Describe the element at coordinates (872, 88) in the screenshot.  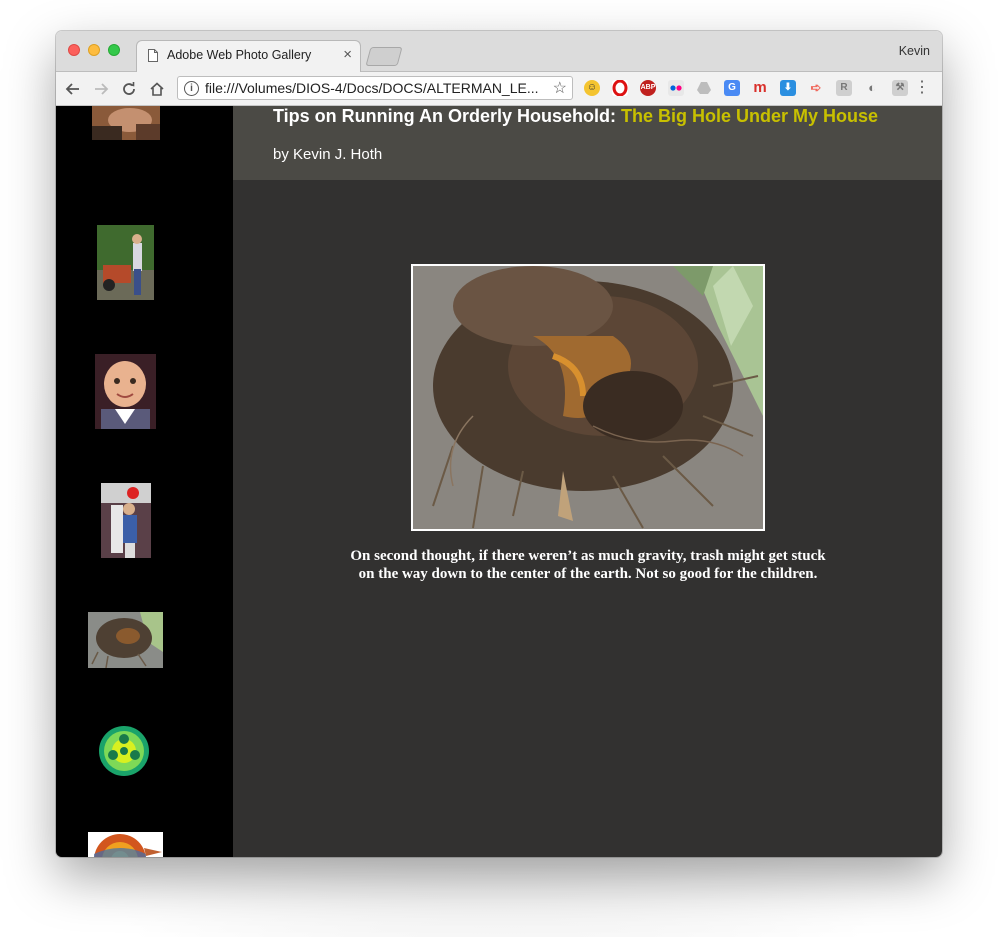
I see `camera-icon: ◐` at that location.